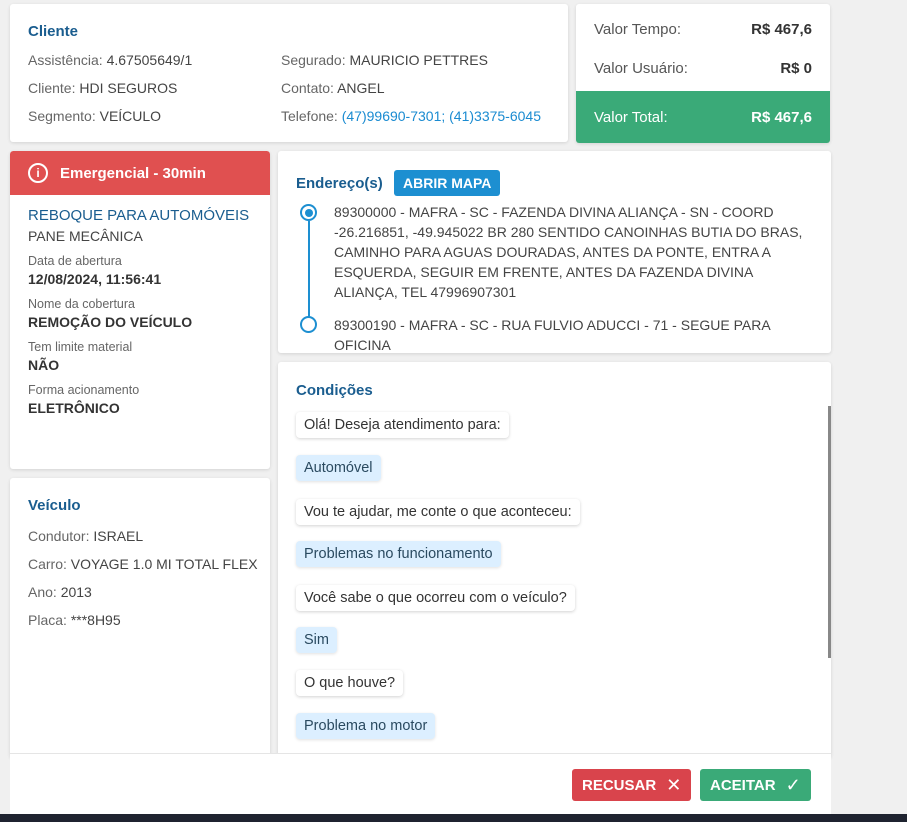 This screenshot has width=907, height=822. I want to click on taskbar-strip, so click(453, 818).